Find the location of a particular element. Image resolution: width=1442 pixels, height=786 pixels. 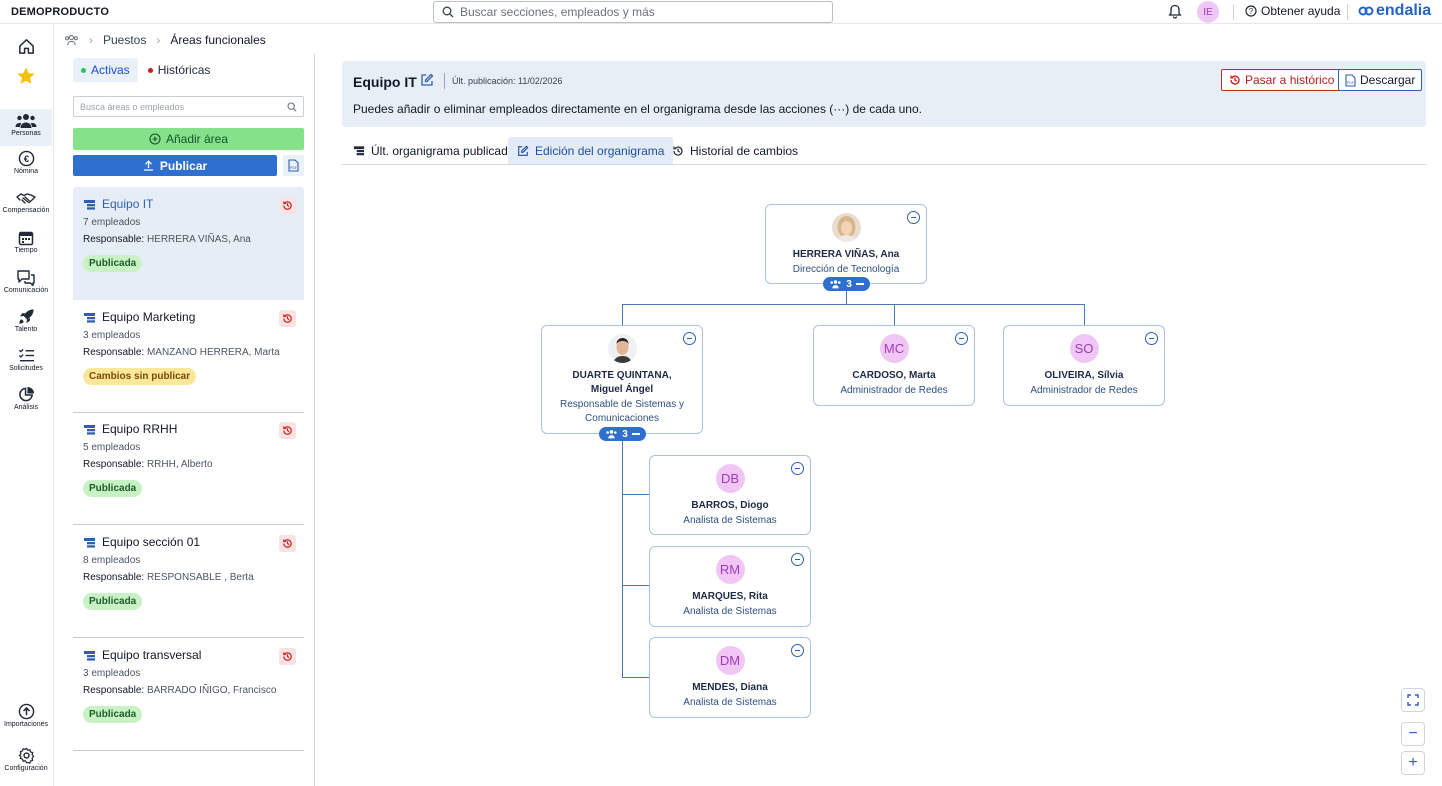

nav-talento: Talento is located at coordinates (26, 320).